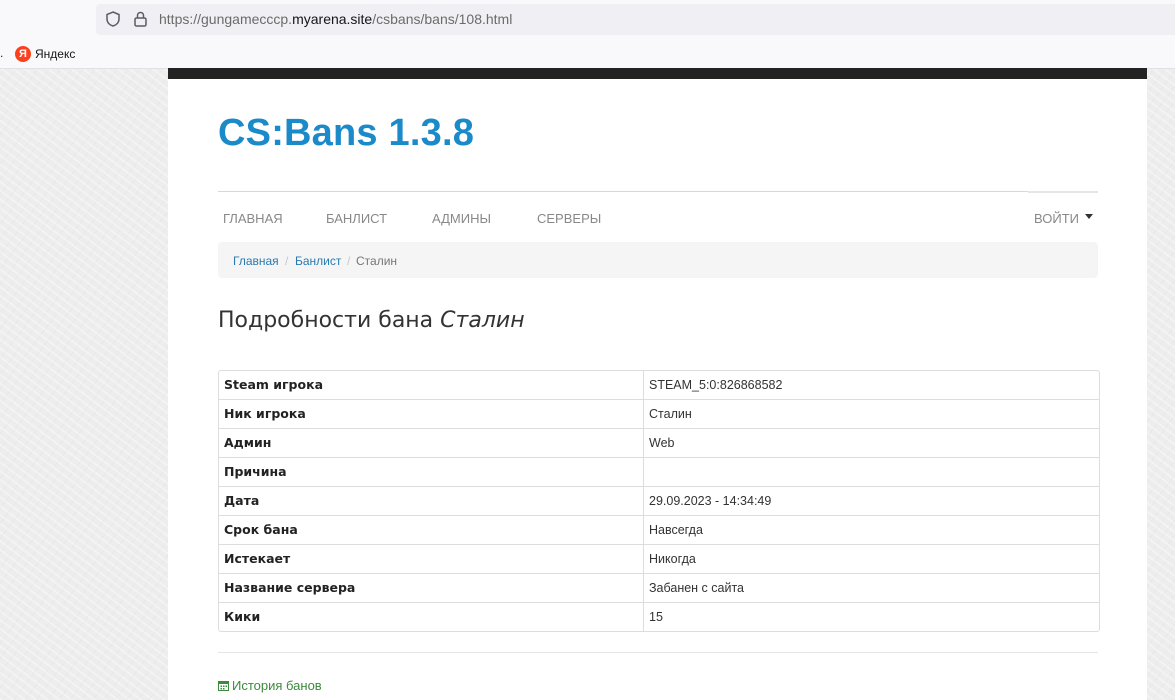  Describe the element at coordinates (356, 218) in the screenshot. I see `nav-banlist: БАНЛИСТ` at that location.